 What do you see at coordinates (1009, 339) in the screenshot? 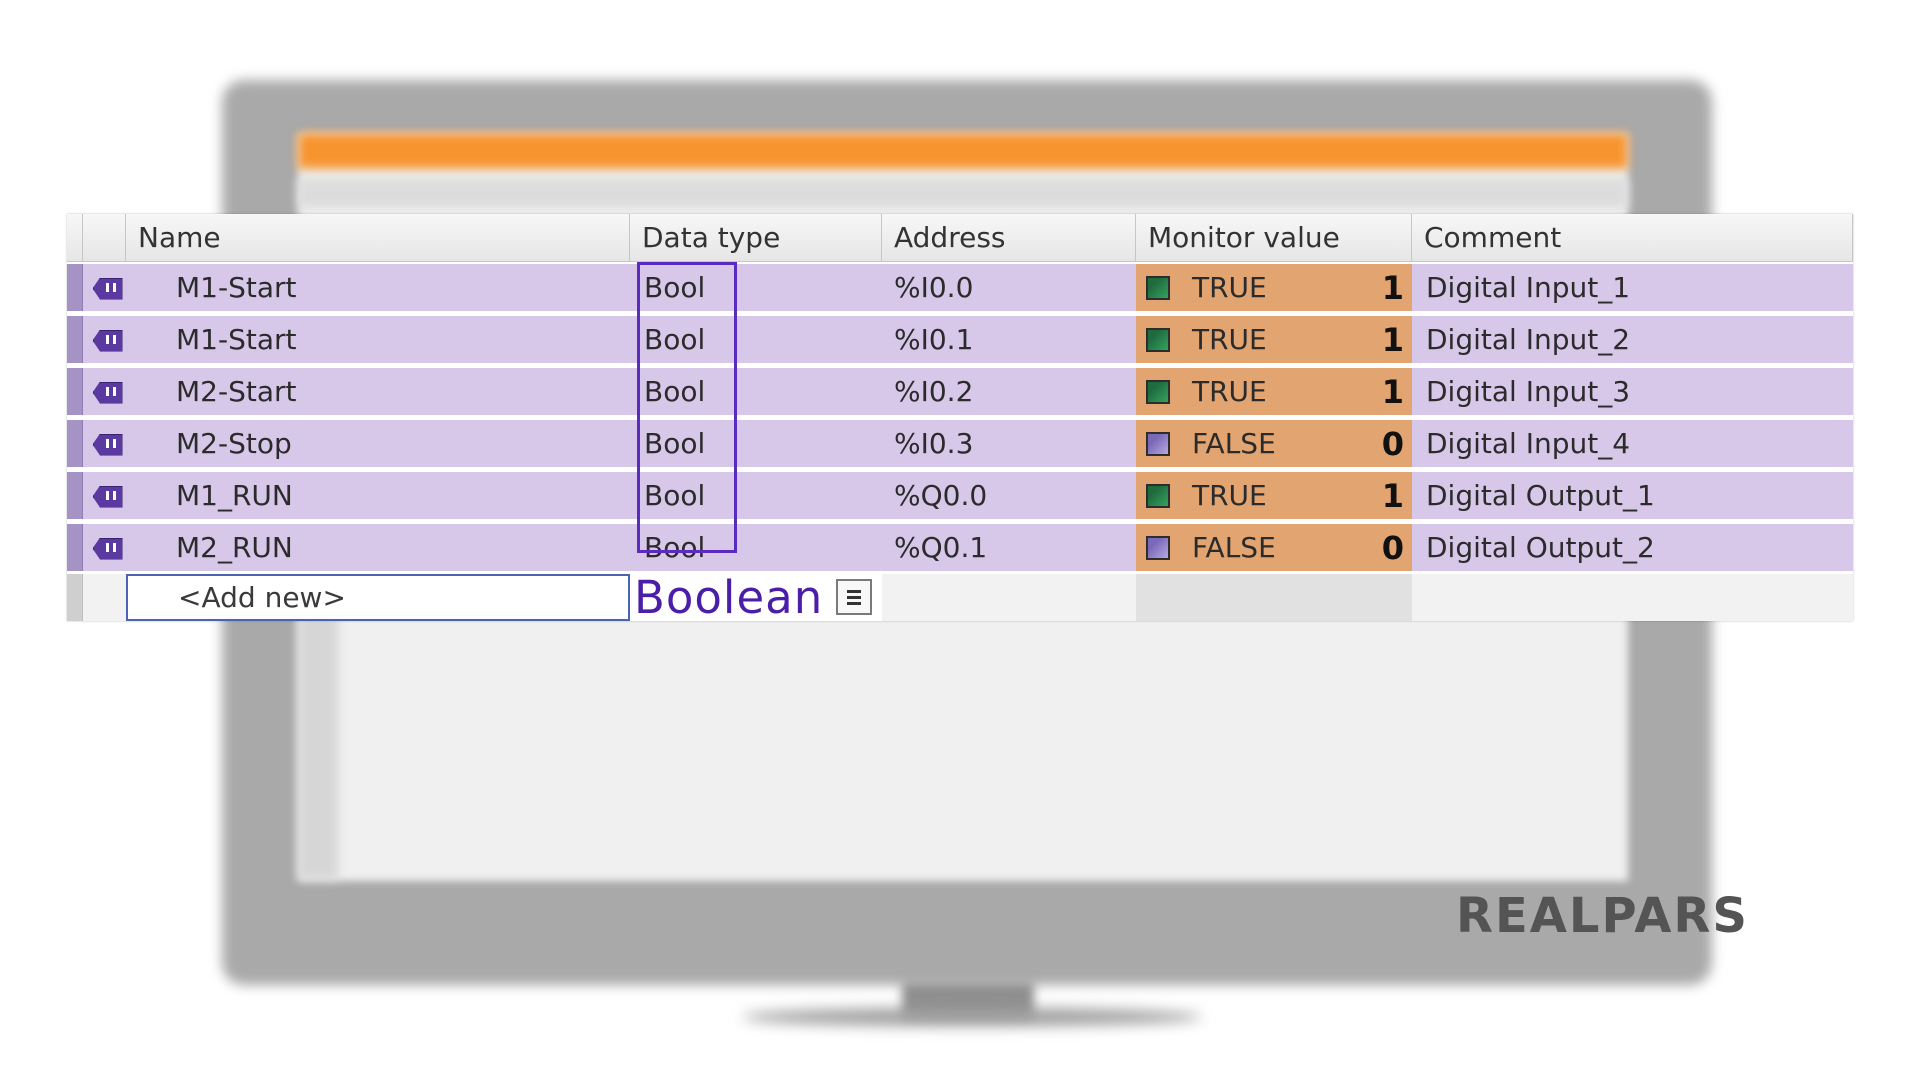
I see `address-cell: %I0.1` at bounding box center [1009, 339].